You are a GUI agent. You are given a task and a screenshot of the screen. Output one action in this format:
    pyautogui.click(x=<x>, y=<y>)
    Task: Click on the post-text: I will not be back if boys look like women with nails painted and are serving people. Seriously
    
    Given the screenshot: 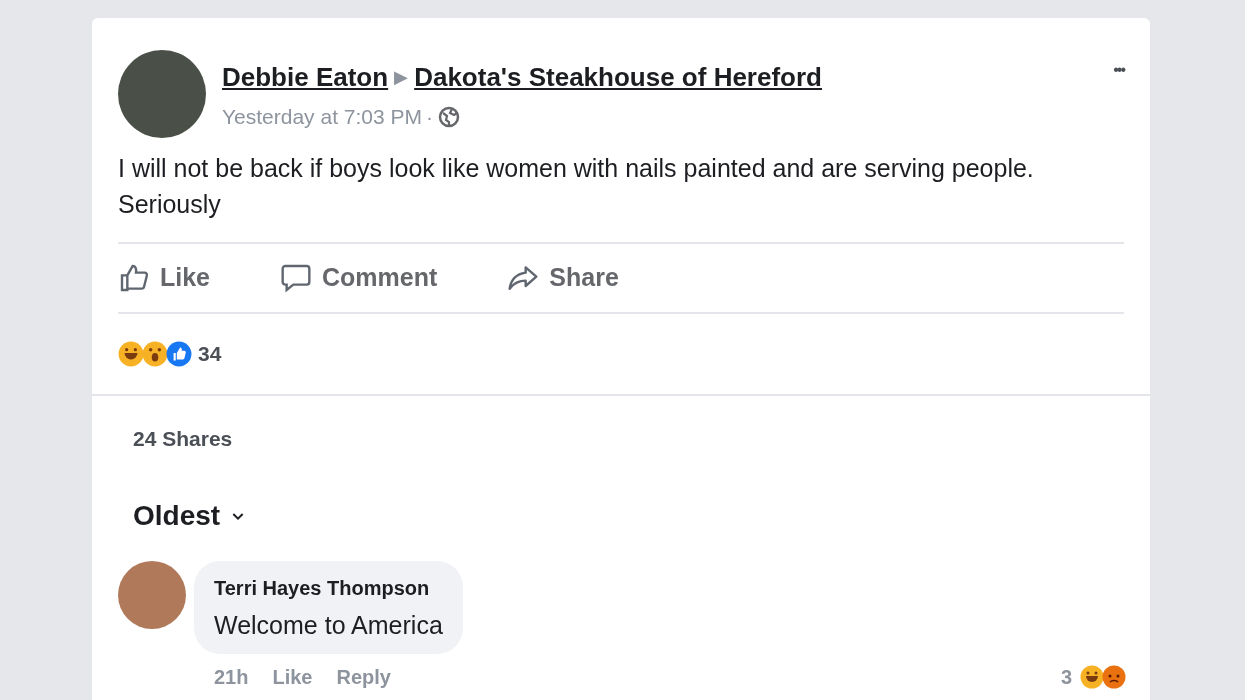 What is the action you would take?
    pyautogui.click(x=576, y=186)
    